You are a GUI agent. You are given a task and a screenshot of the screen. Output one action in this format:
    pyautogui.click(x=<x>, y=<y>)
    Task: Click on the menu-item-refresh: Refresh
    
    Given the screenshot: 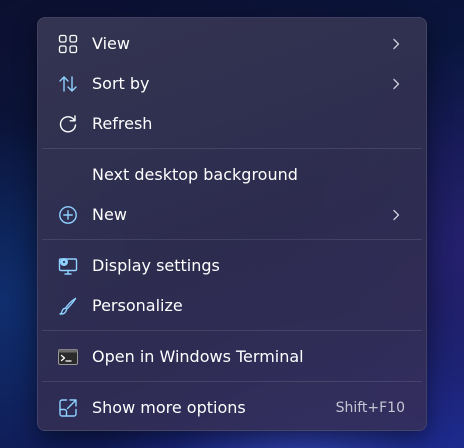 What is the action you would take?
    pyautogui.click(x=232, y=124)
    